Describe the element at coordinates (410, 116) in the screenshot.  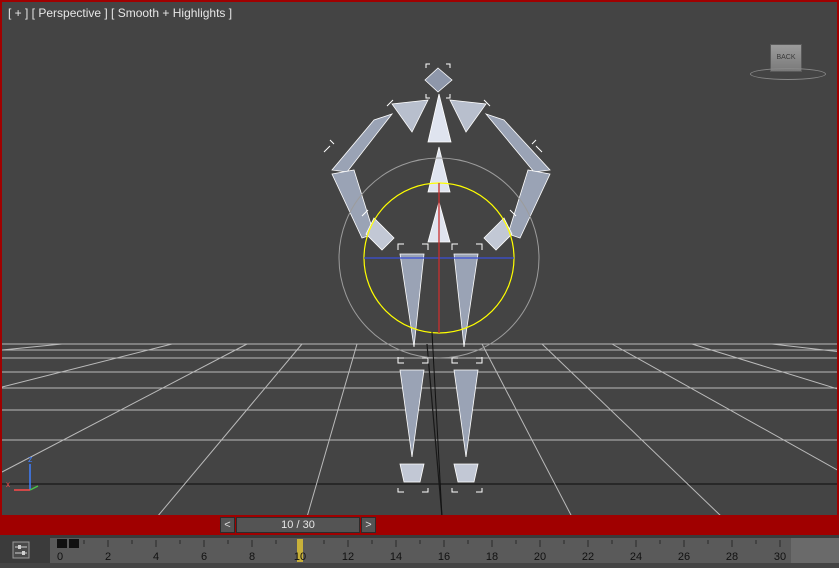
I see `left-clavicle-bone` at that location.